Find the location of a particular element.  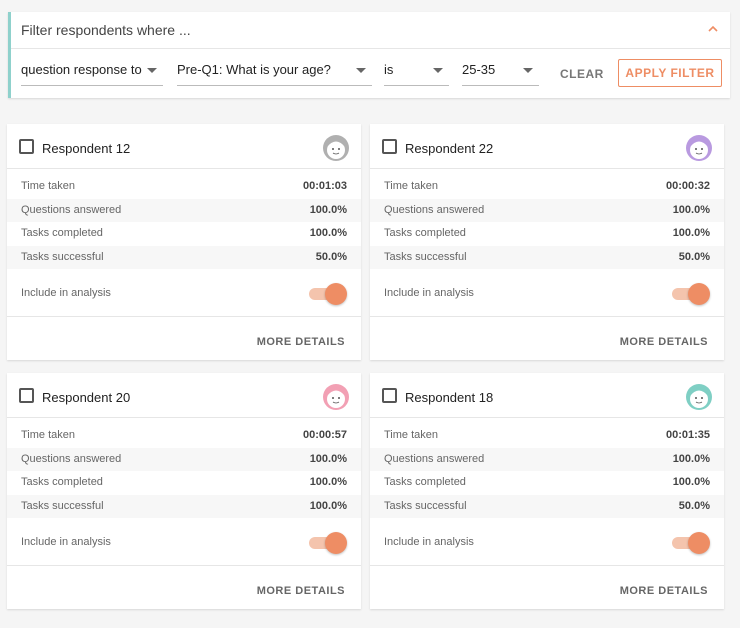

filter-question-value: Pre-Q1: What is your age? is located at coordinates (254, 69).